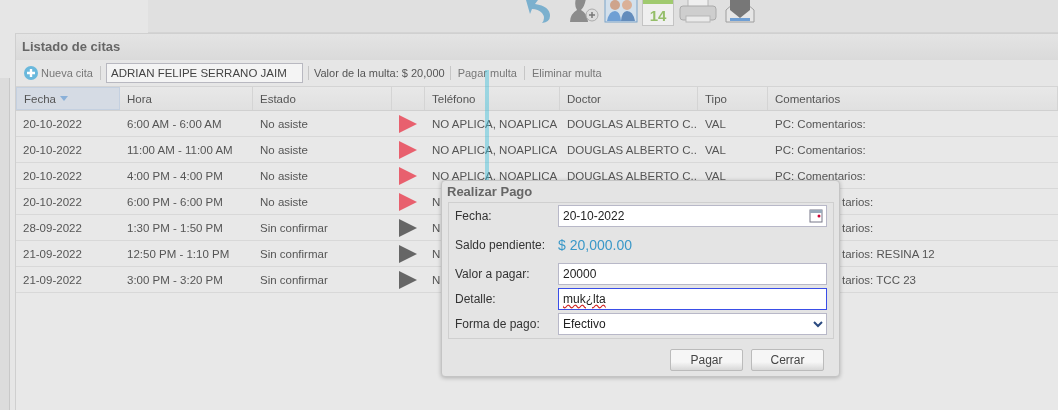 Image resolution: width=1058 pixels, height=410 pixels. What do you see at coordinates (492, 98) in the screenshot?
I see `column-header: Teléfono` at bounding box center [492, 98].